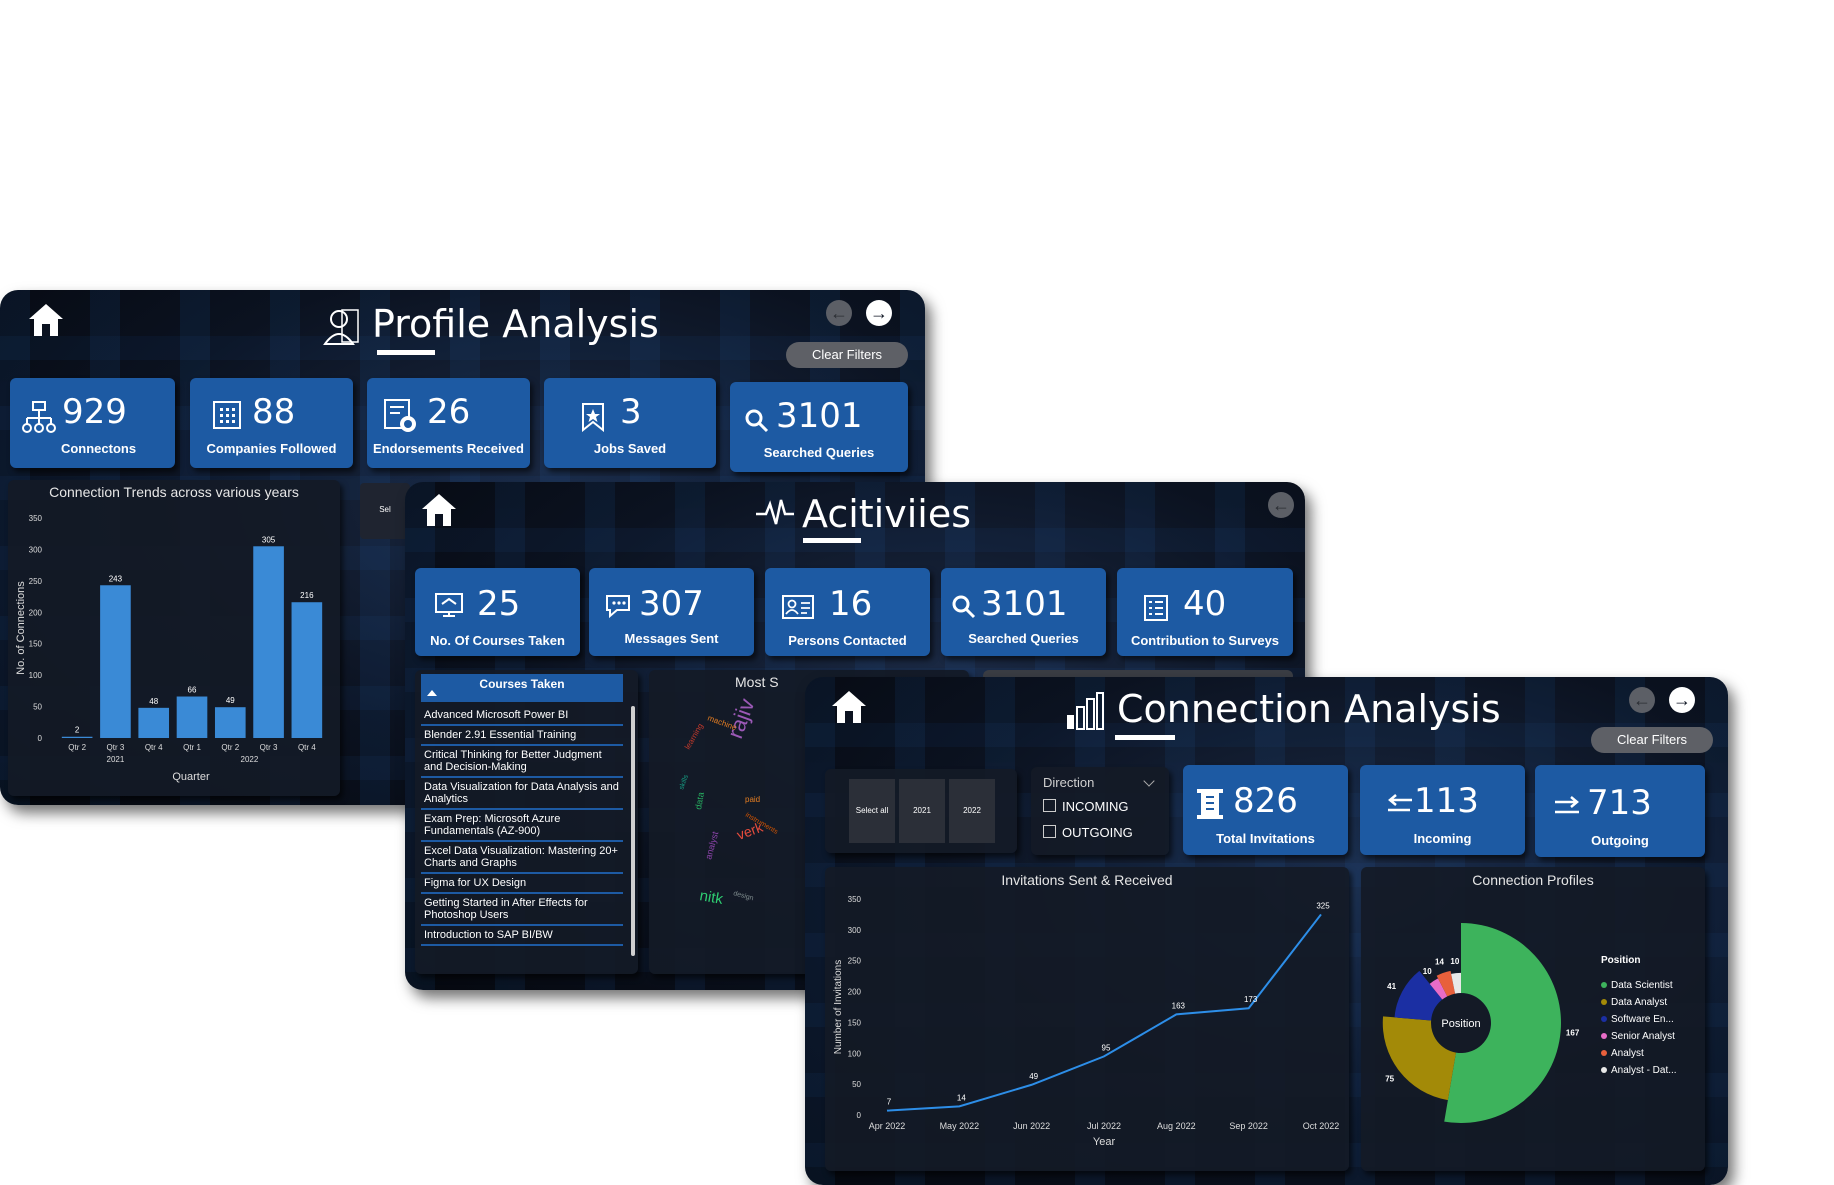 This screenshot has height=1185, width=1834. What do you see at coordinates (1088, 832) in the screenshot?
I see `direction-option-outgoing: OUTGOING` at bounding box center [1088, 832].